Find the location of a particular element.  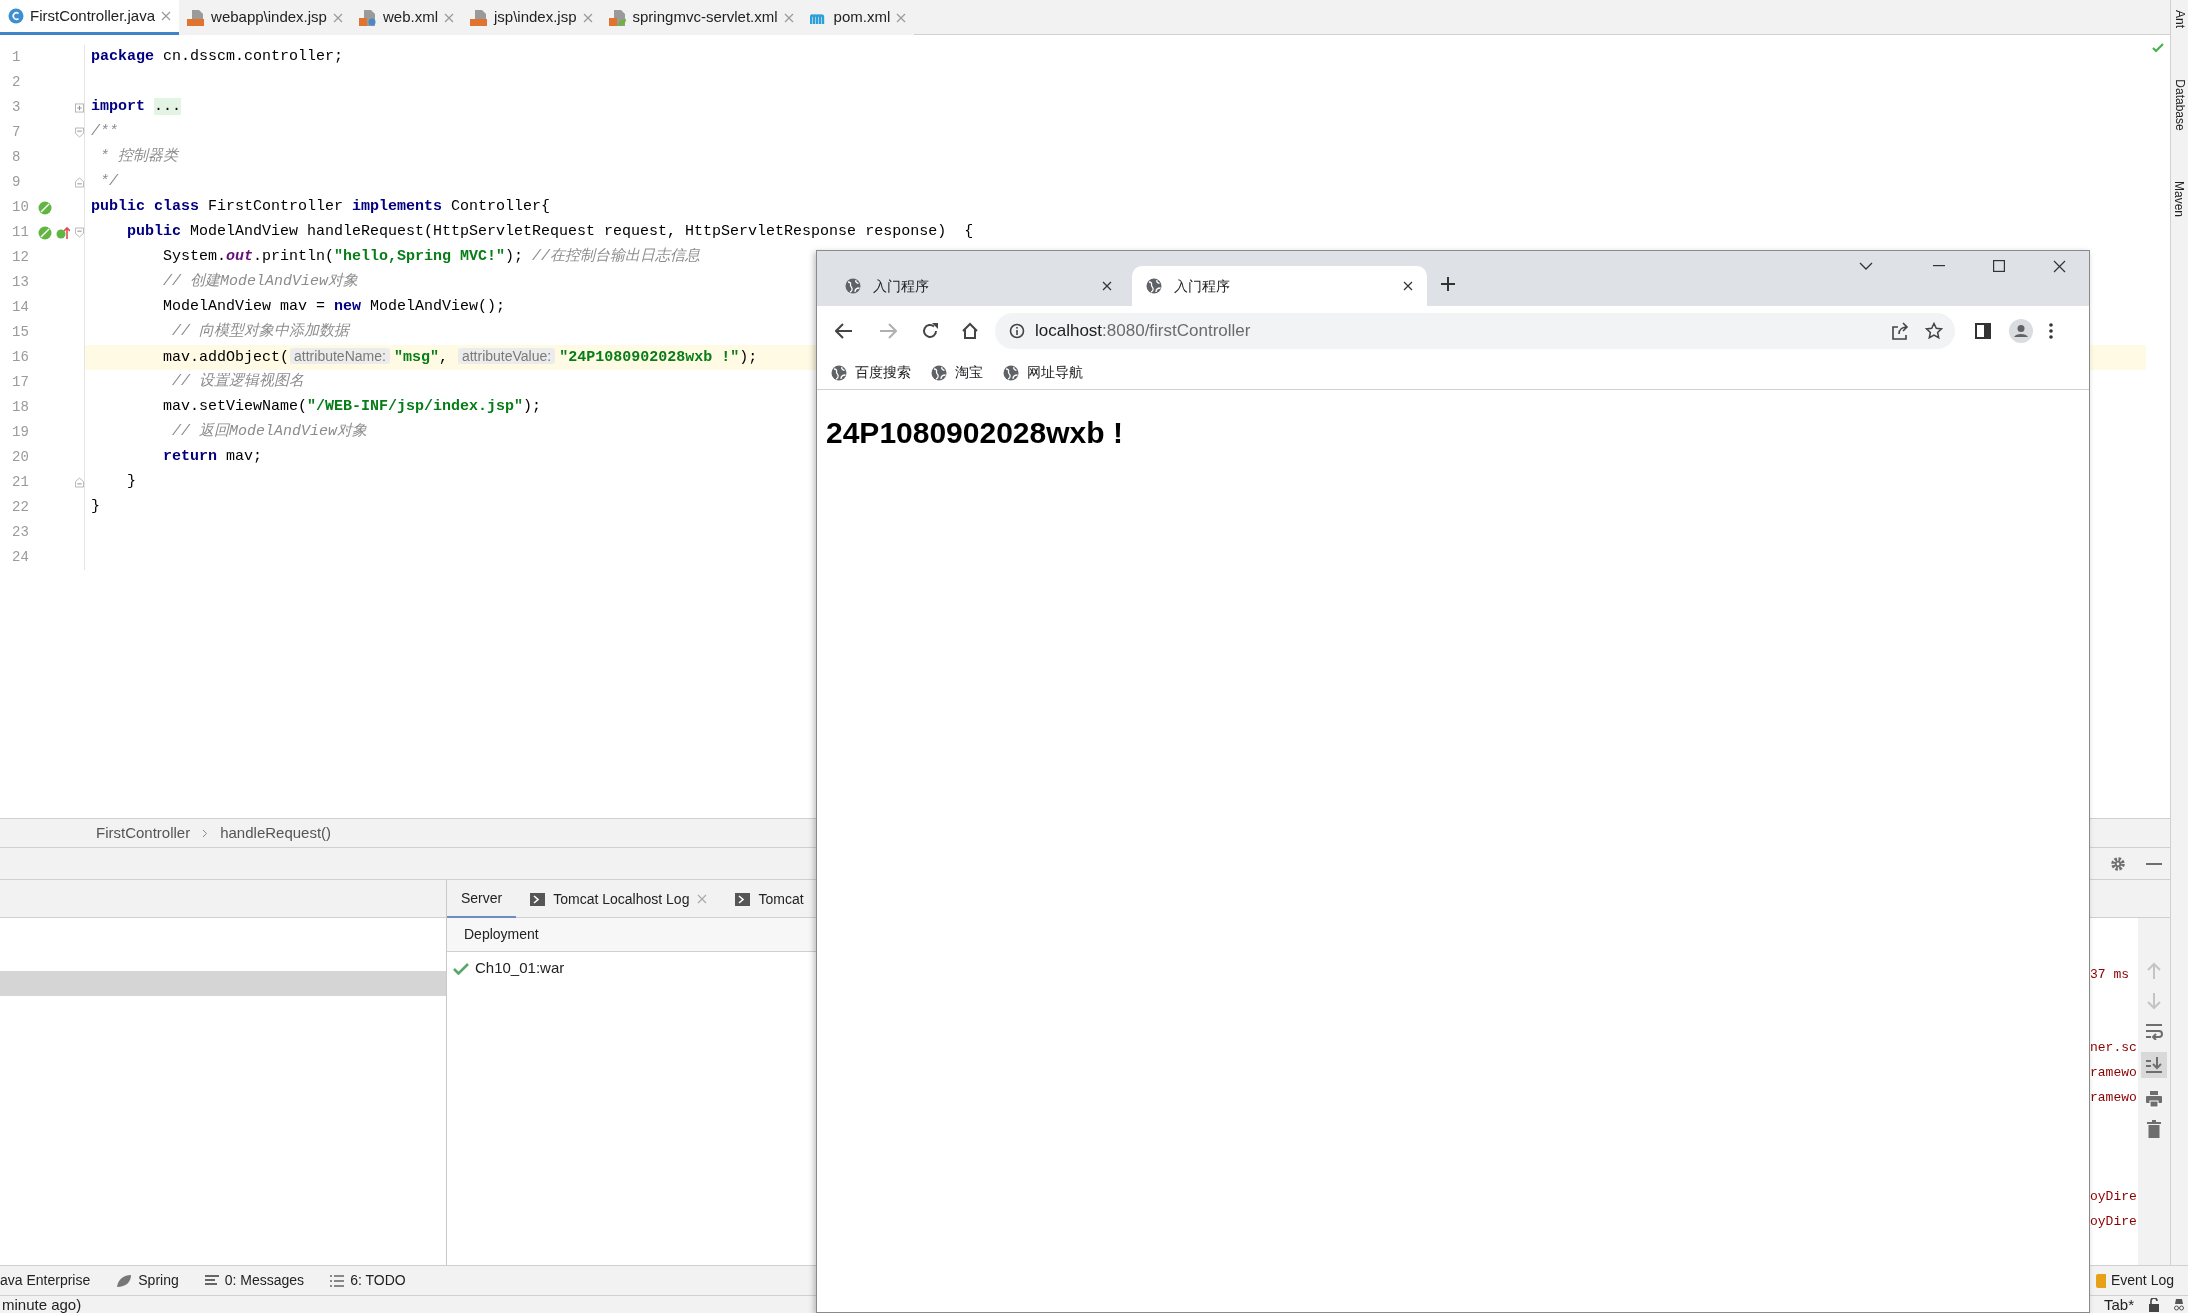

tool-window-button: Database is located at coordinates (2179, 105).